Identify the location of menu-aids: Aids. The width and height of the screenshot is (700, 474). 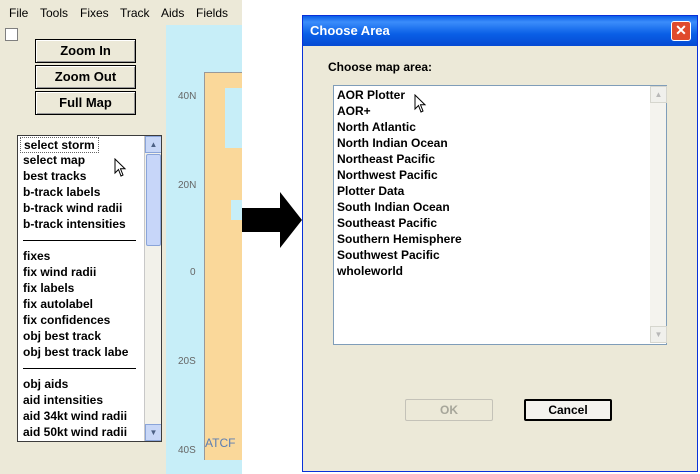
(172, 13).